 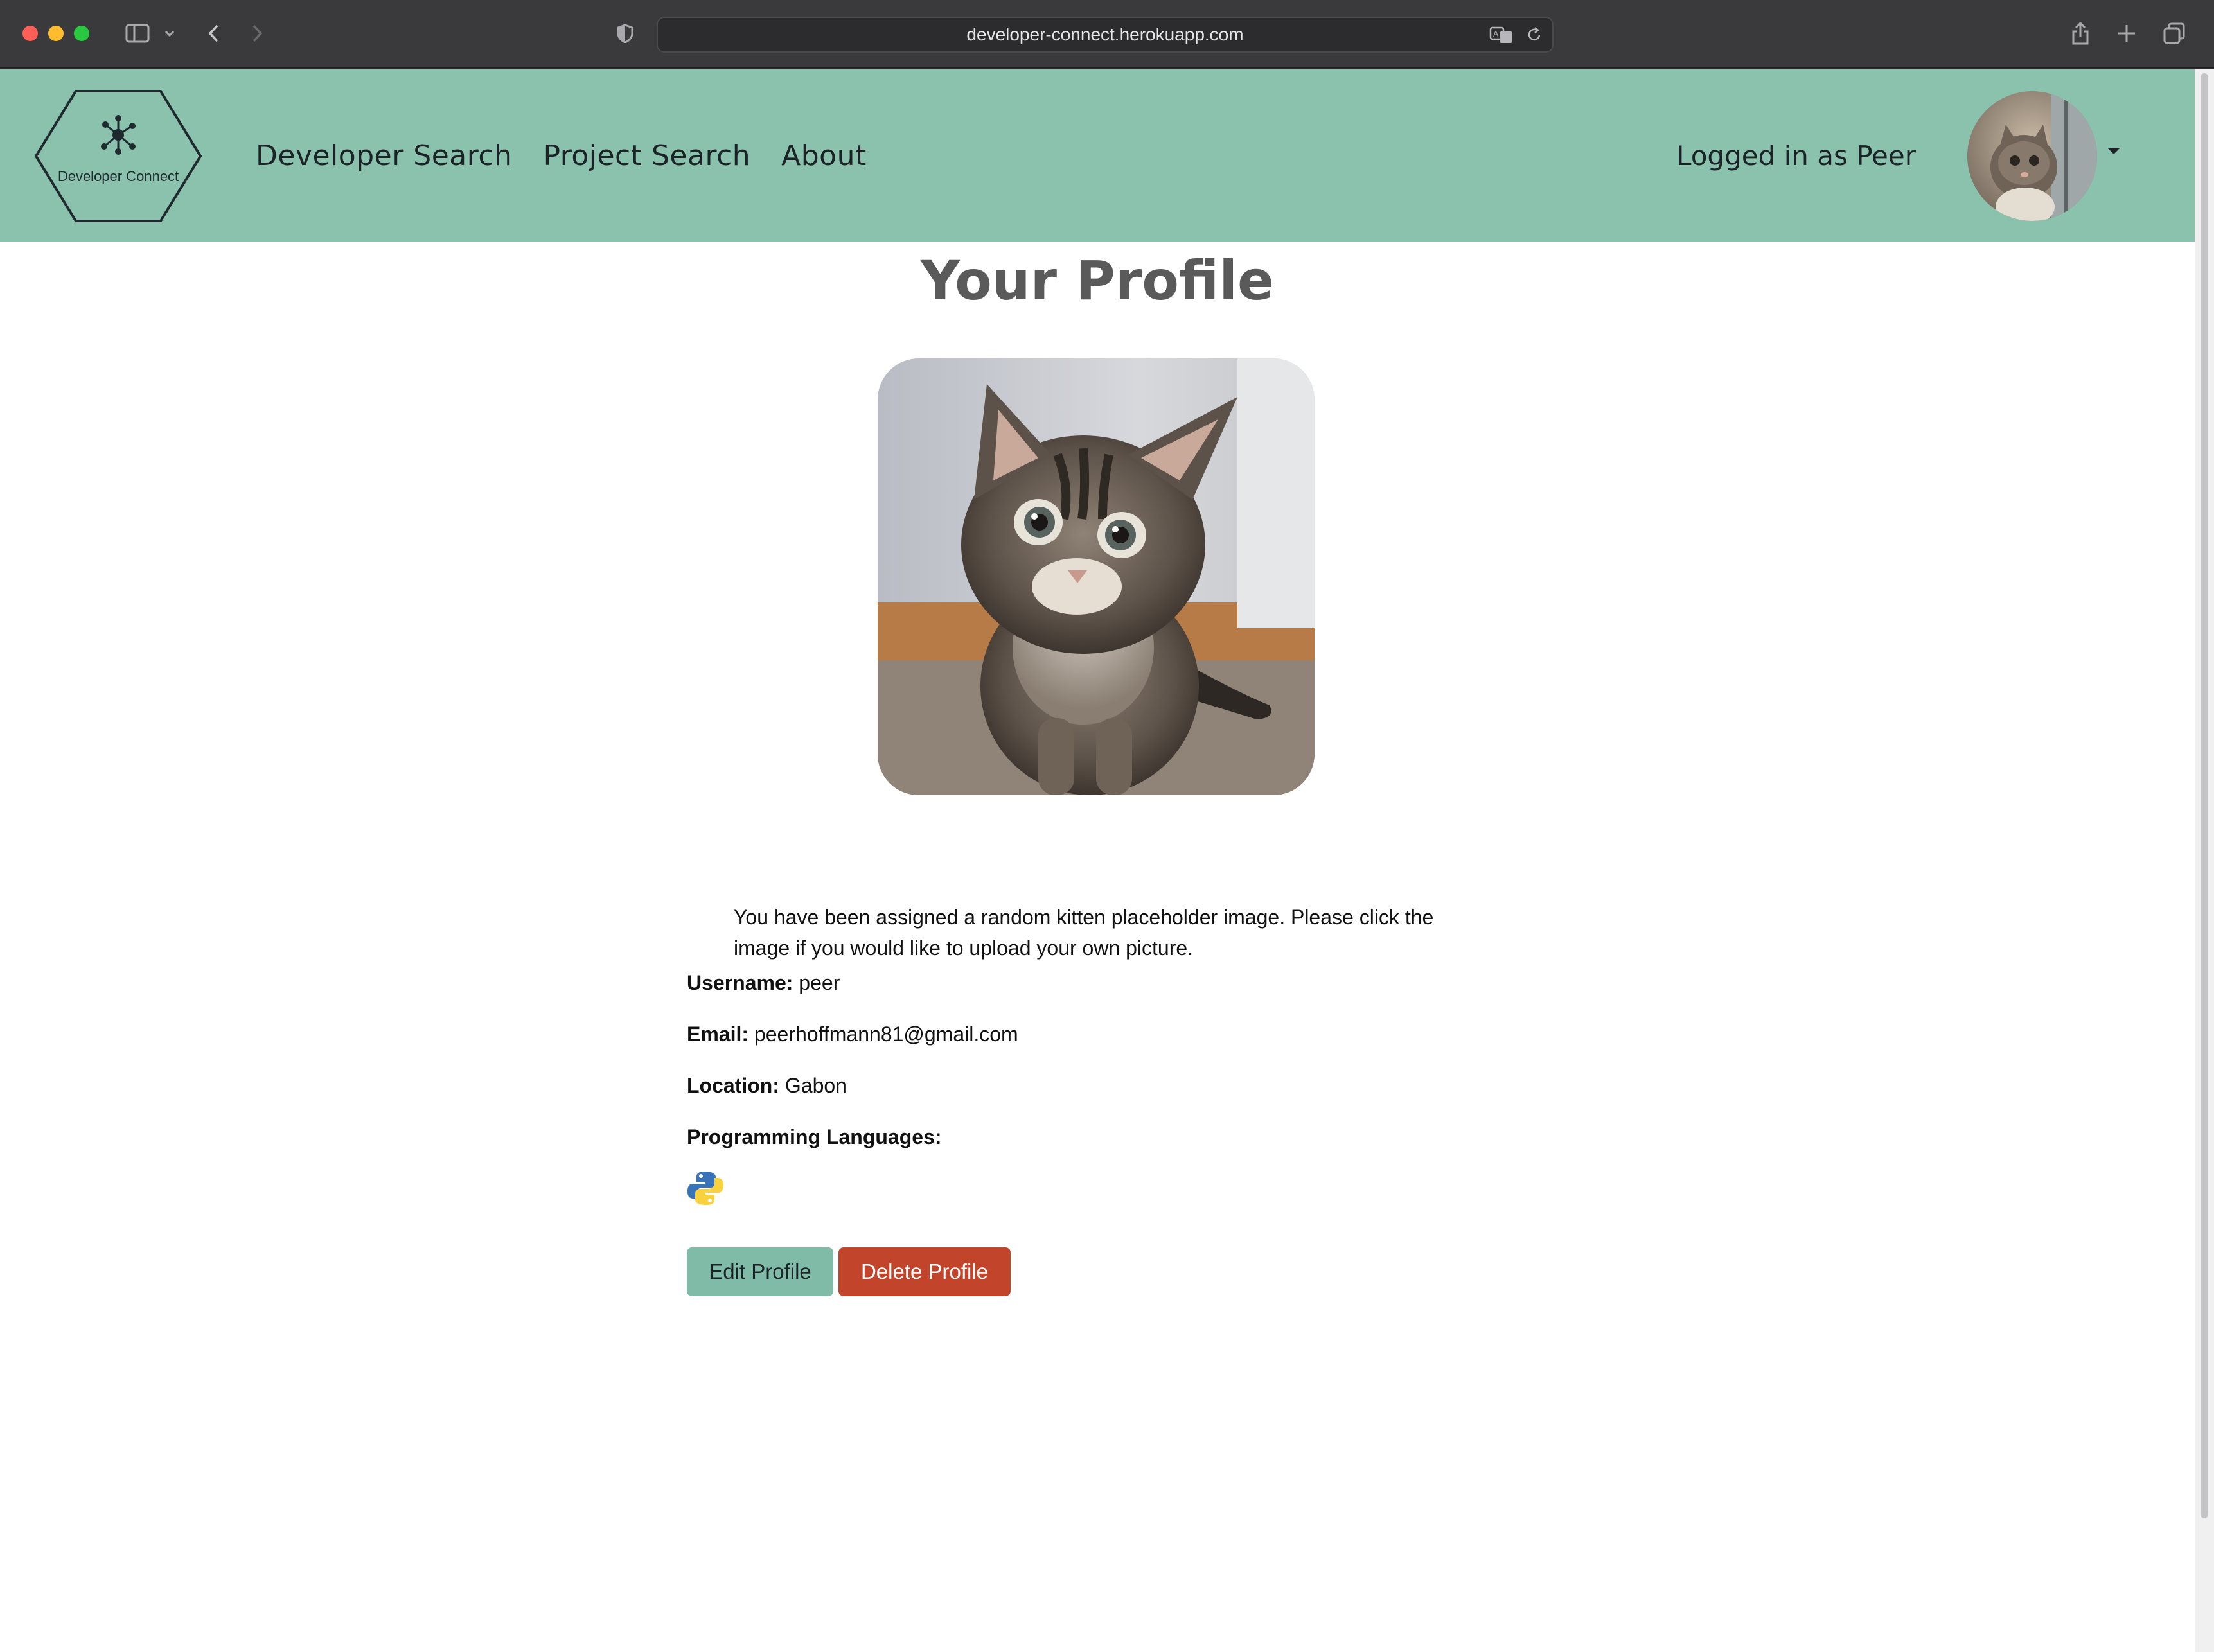 What do you see at coordinates (819, 982) in the screenshot?
I see `username-value: peer` at bounding box center [819, 982].